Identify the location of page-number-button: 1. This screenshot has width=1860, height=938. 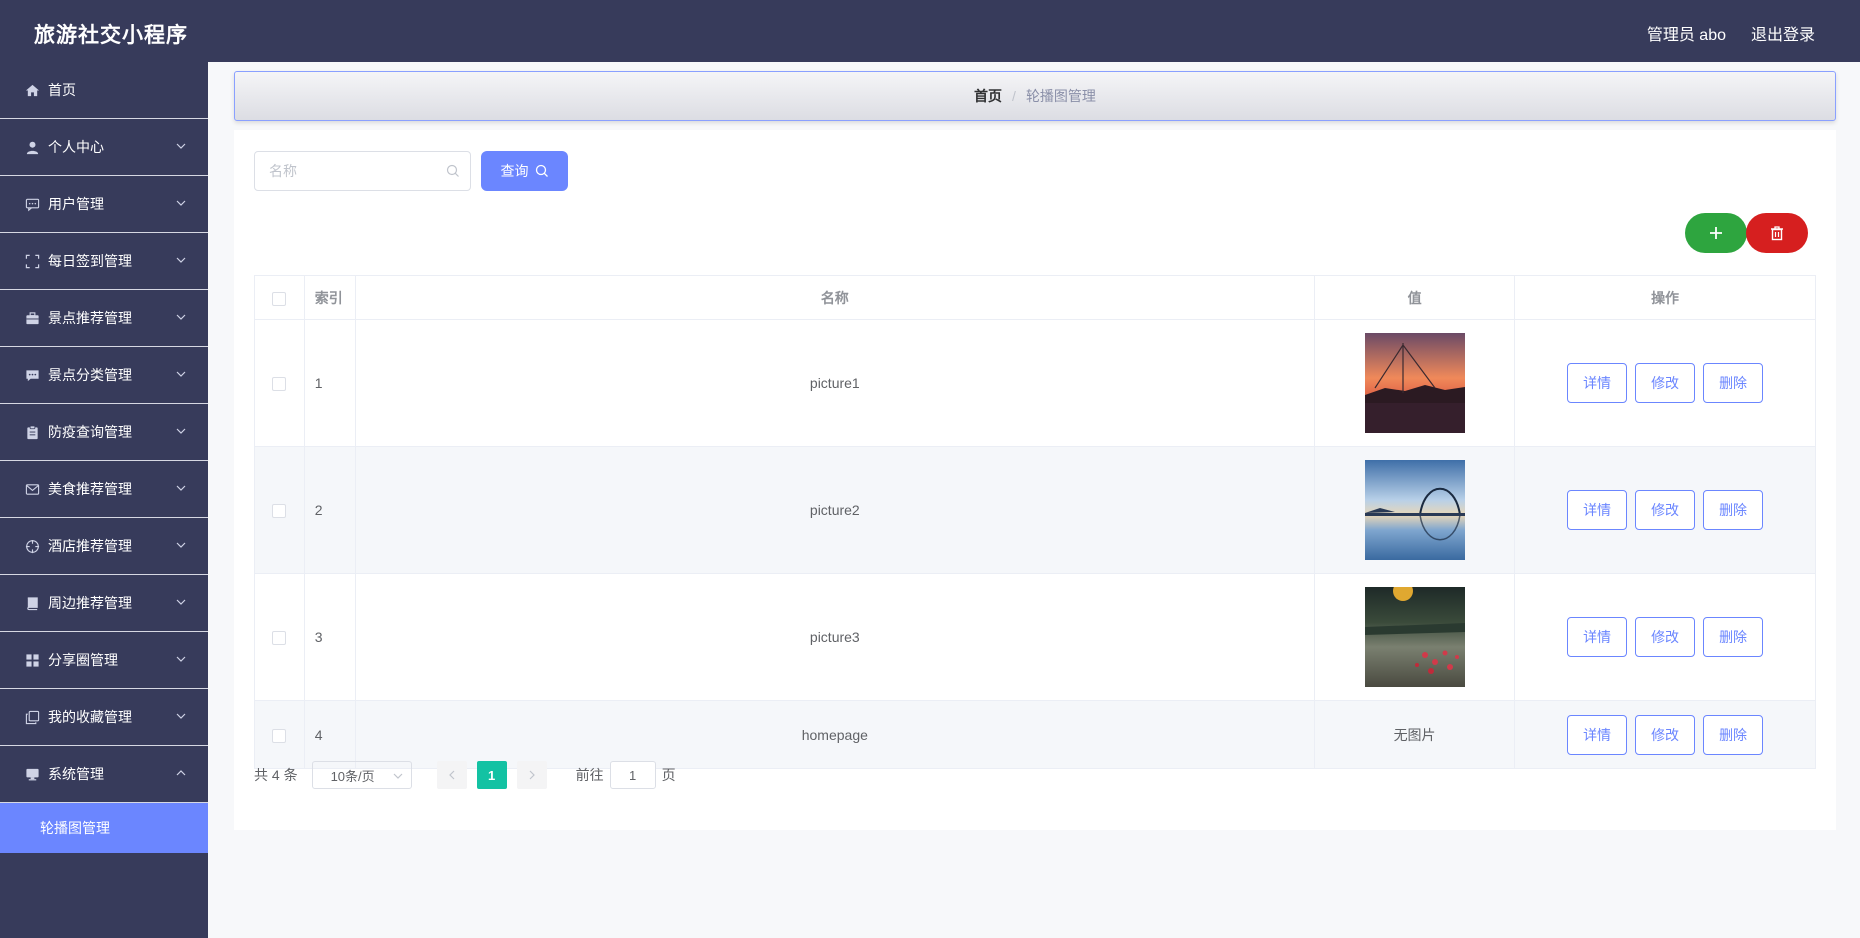
(491, 775).